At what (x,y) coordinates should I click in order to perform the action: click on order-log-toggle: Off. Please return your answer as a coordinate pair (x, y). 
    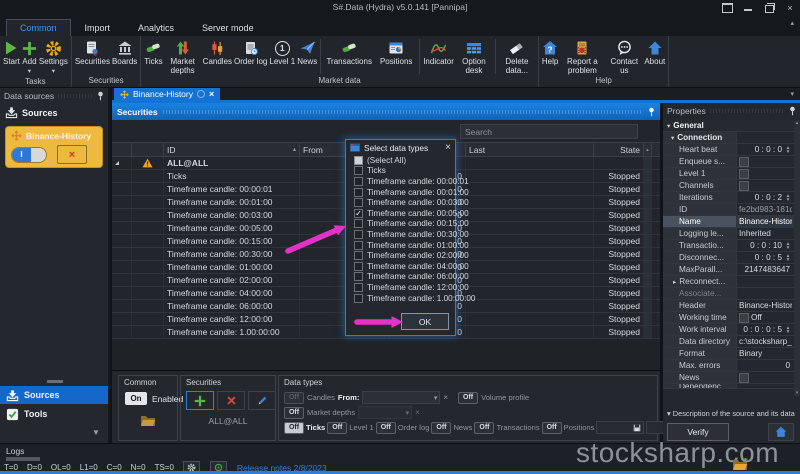
    Looking at the image, I should click on (385, 427).